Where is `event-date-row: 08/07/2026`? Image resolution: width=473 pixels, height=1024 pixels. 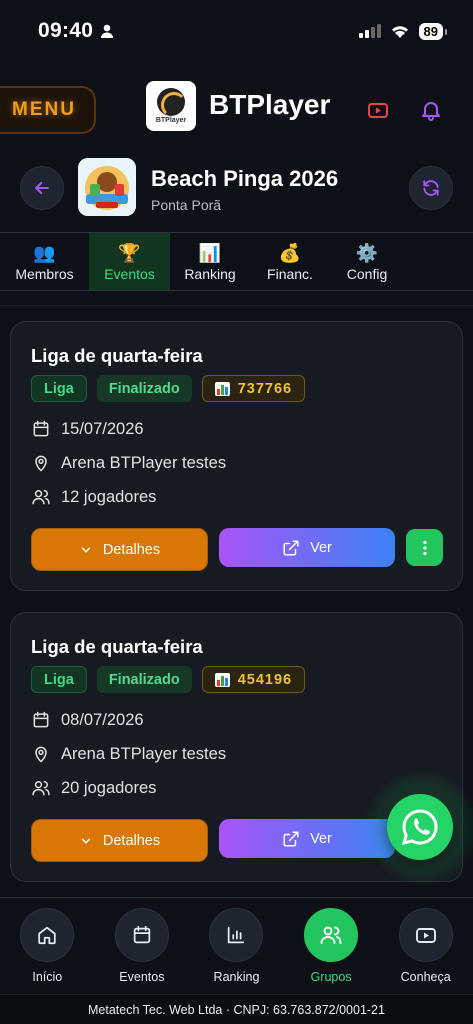 event-date-row: 08/07/2026 is located at coordinates (87, 720).